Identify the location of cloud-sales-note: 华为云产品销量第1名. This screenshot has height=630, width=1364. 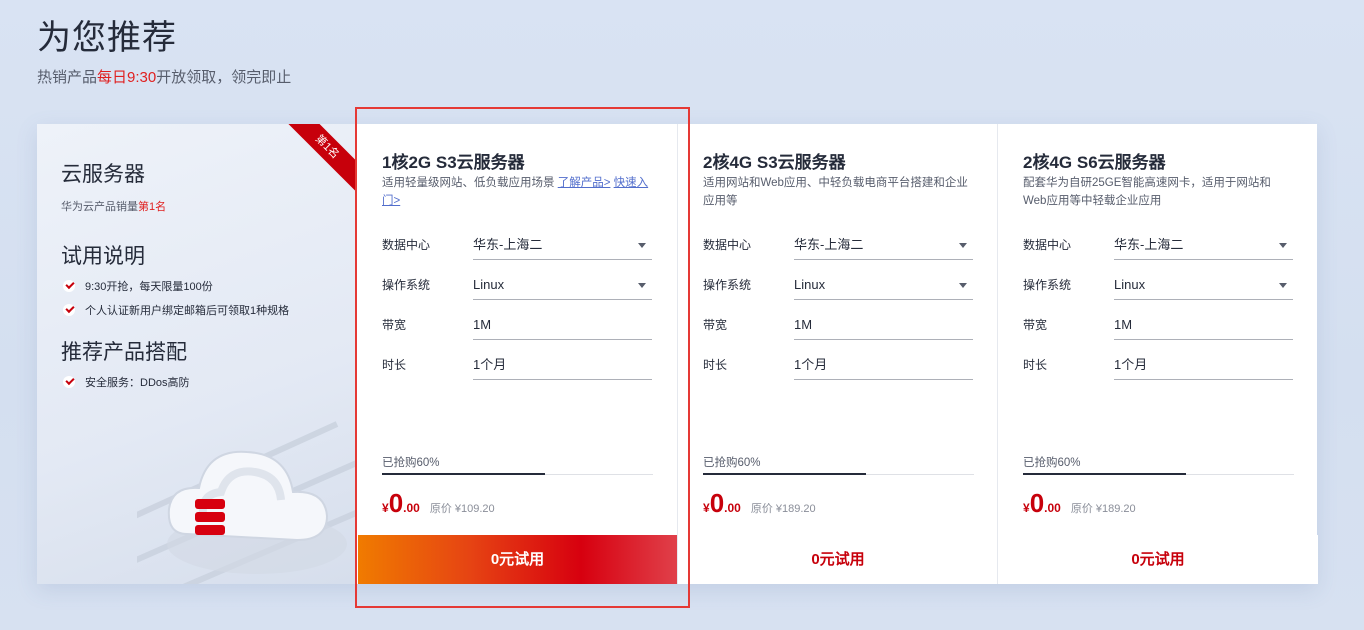
(114, 207).